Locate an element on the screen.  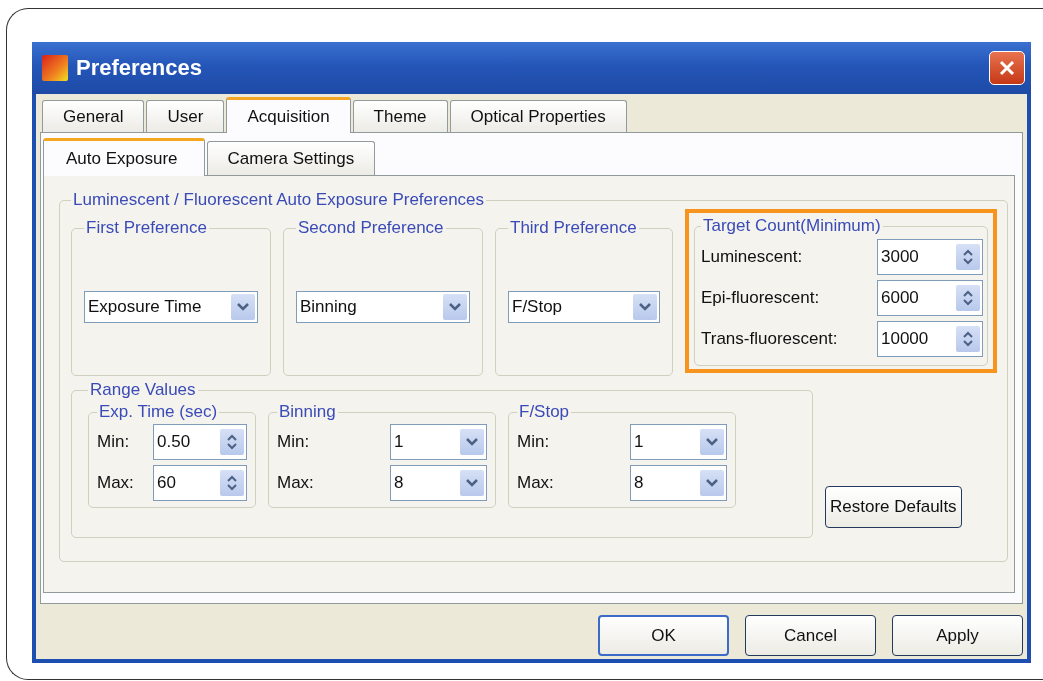
tab: Auto Exposure is located at coordinates (124, 157).